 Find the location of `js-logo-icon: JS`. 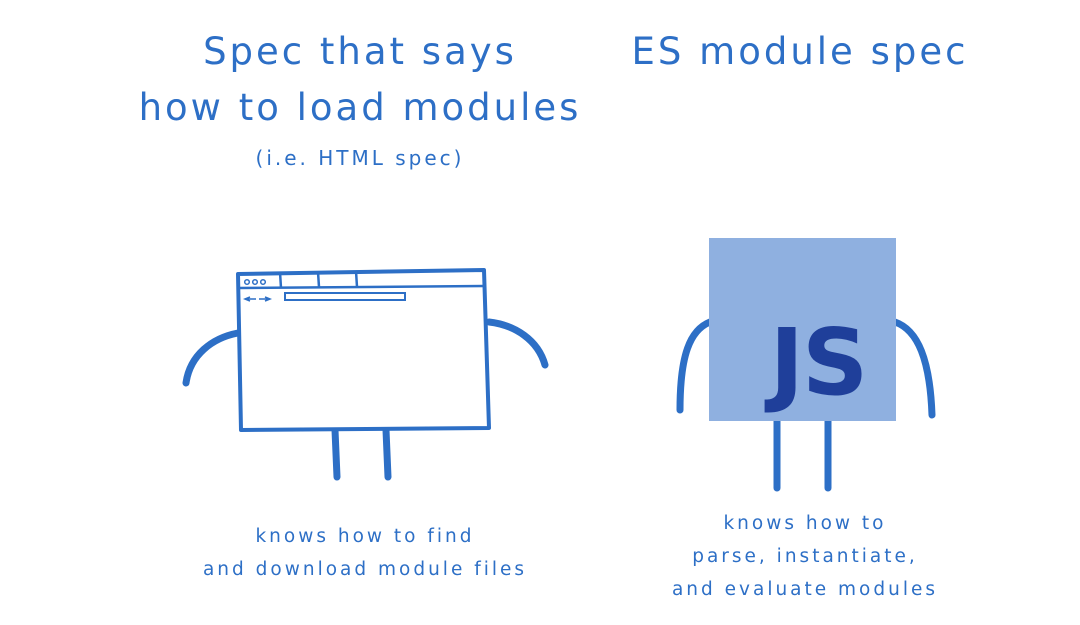

js-logo-icon: JS is located at coordinates (802, 329).